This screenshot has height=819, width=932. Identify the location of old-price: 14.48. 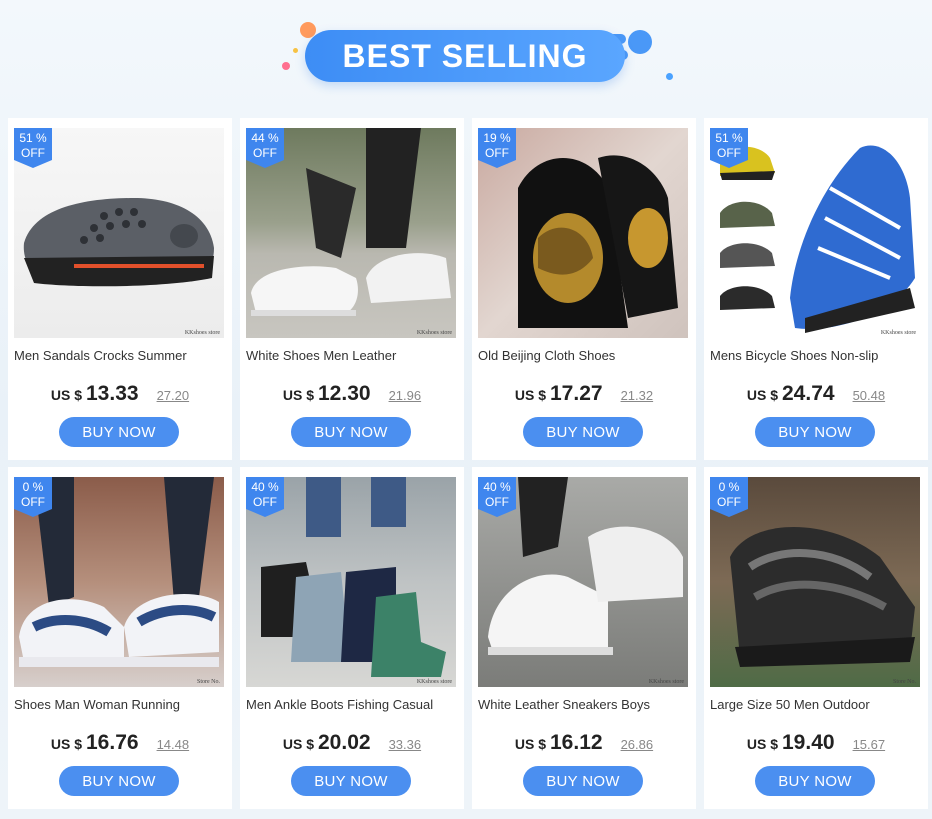
(173, 744).